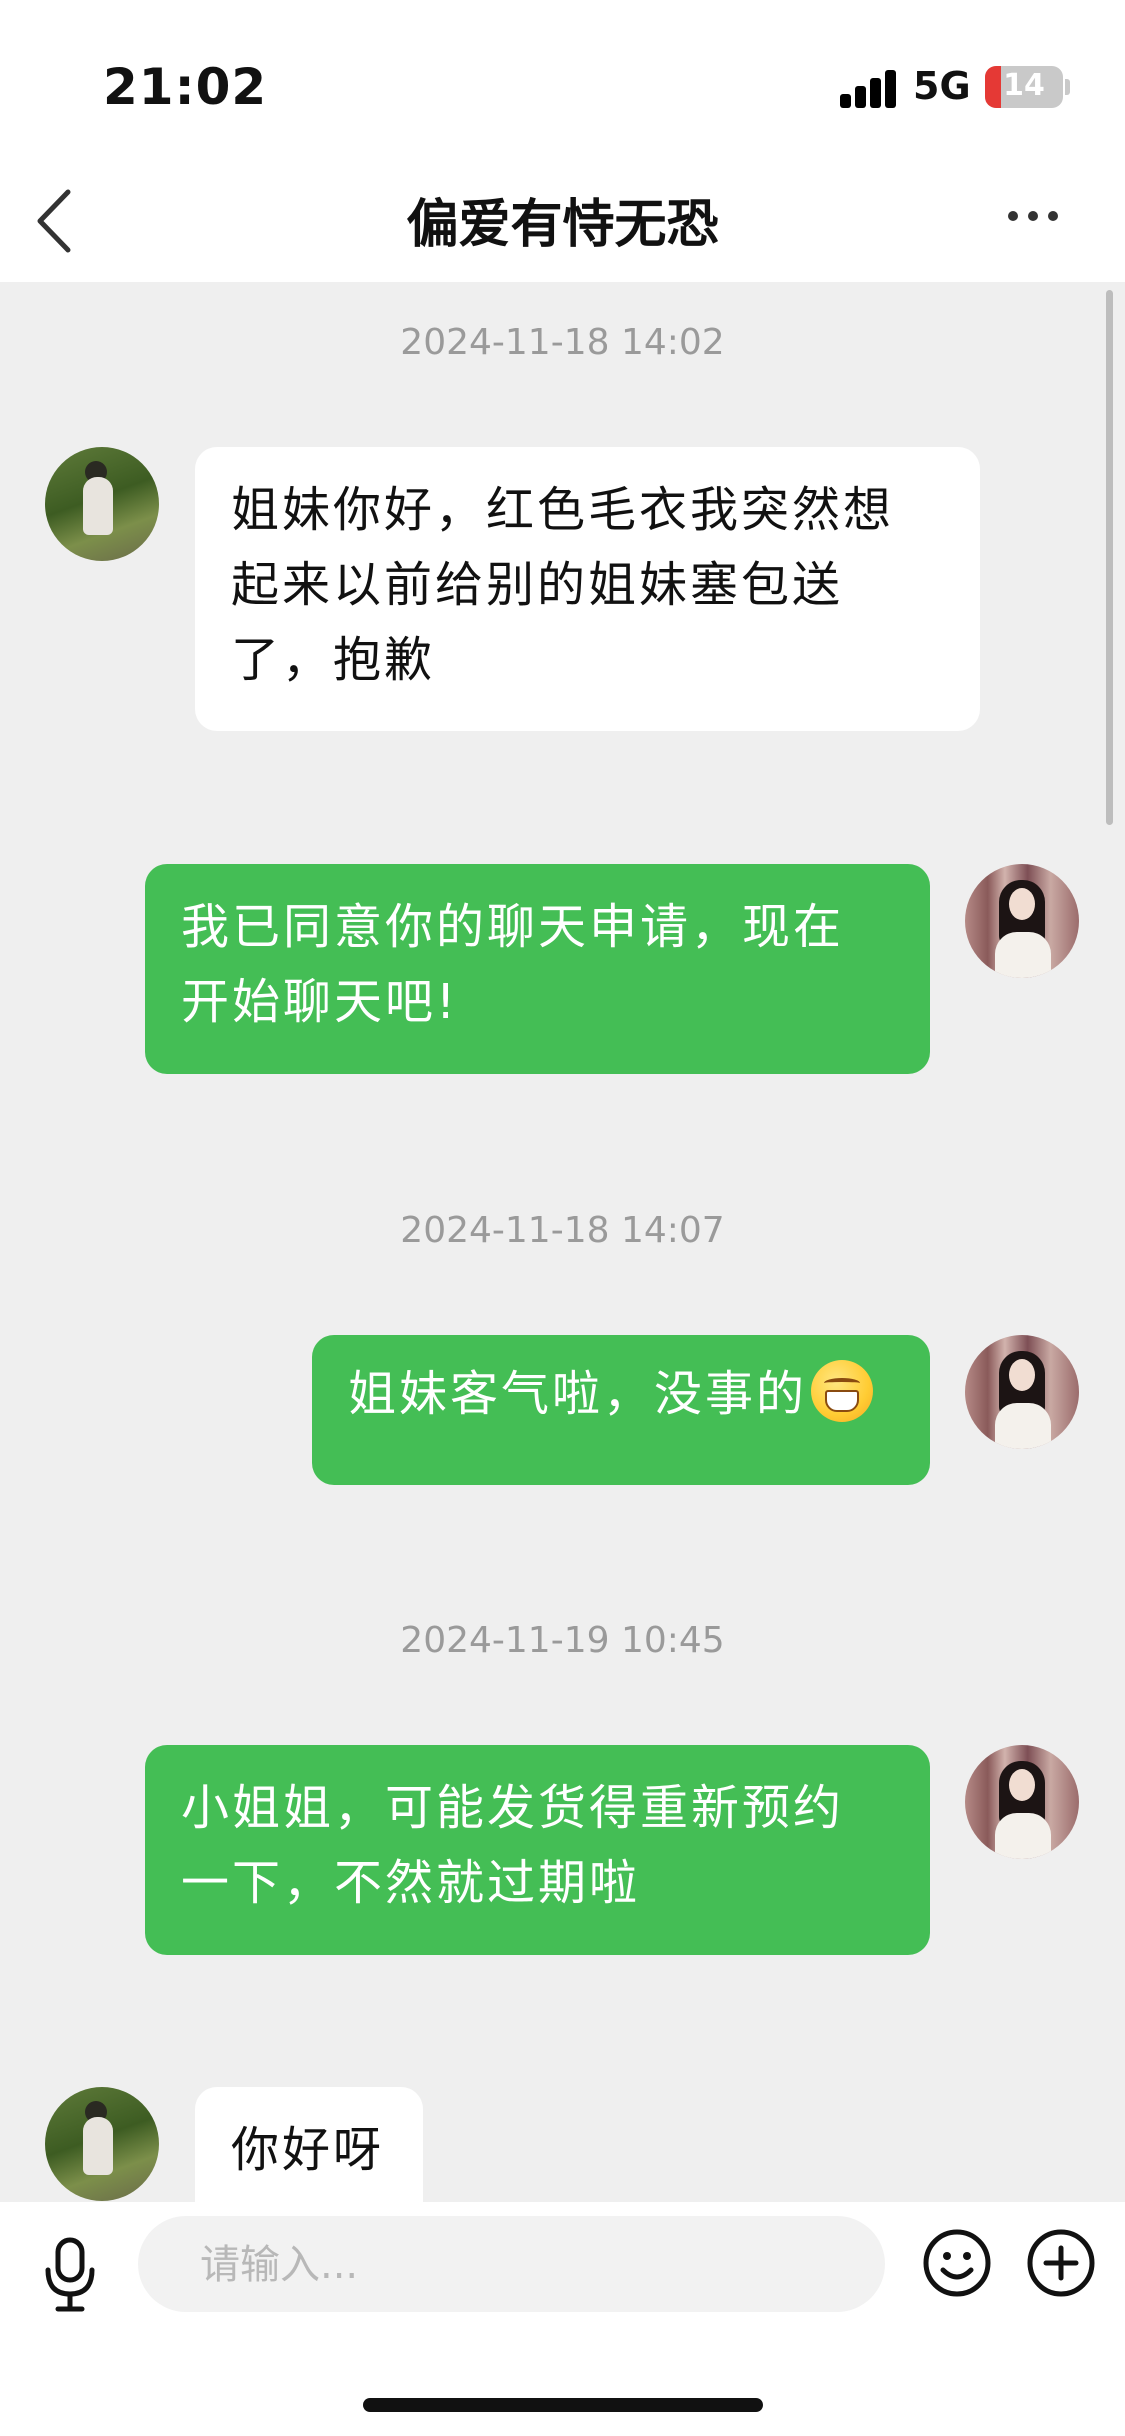 Image resolution: width=1125 pixels, height=2436 pixels. What do you see at coordinates (562, 1640) in the screenshot?
I see `message-timestamp: 2024-11-19 10:45` at bounding box center [562, 1640].